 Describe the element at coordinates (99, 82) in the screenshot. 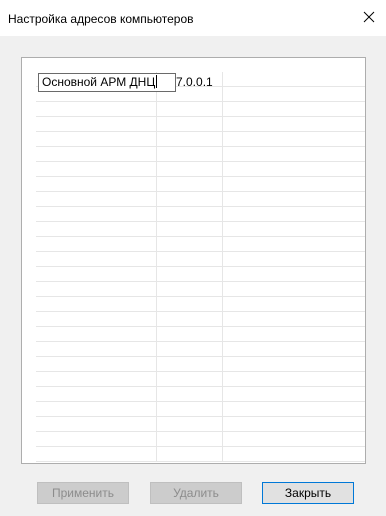

I see `computer-name-value: Основной АРМ ДНЦ` at that location.